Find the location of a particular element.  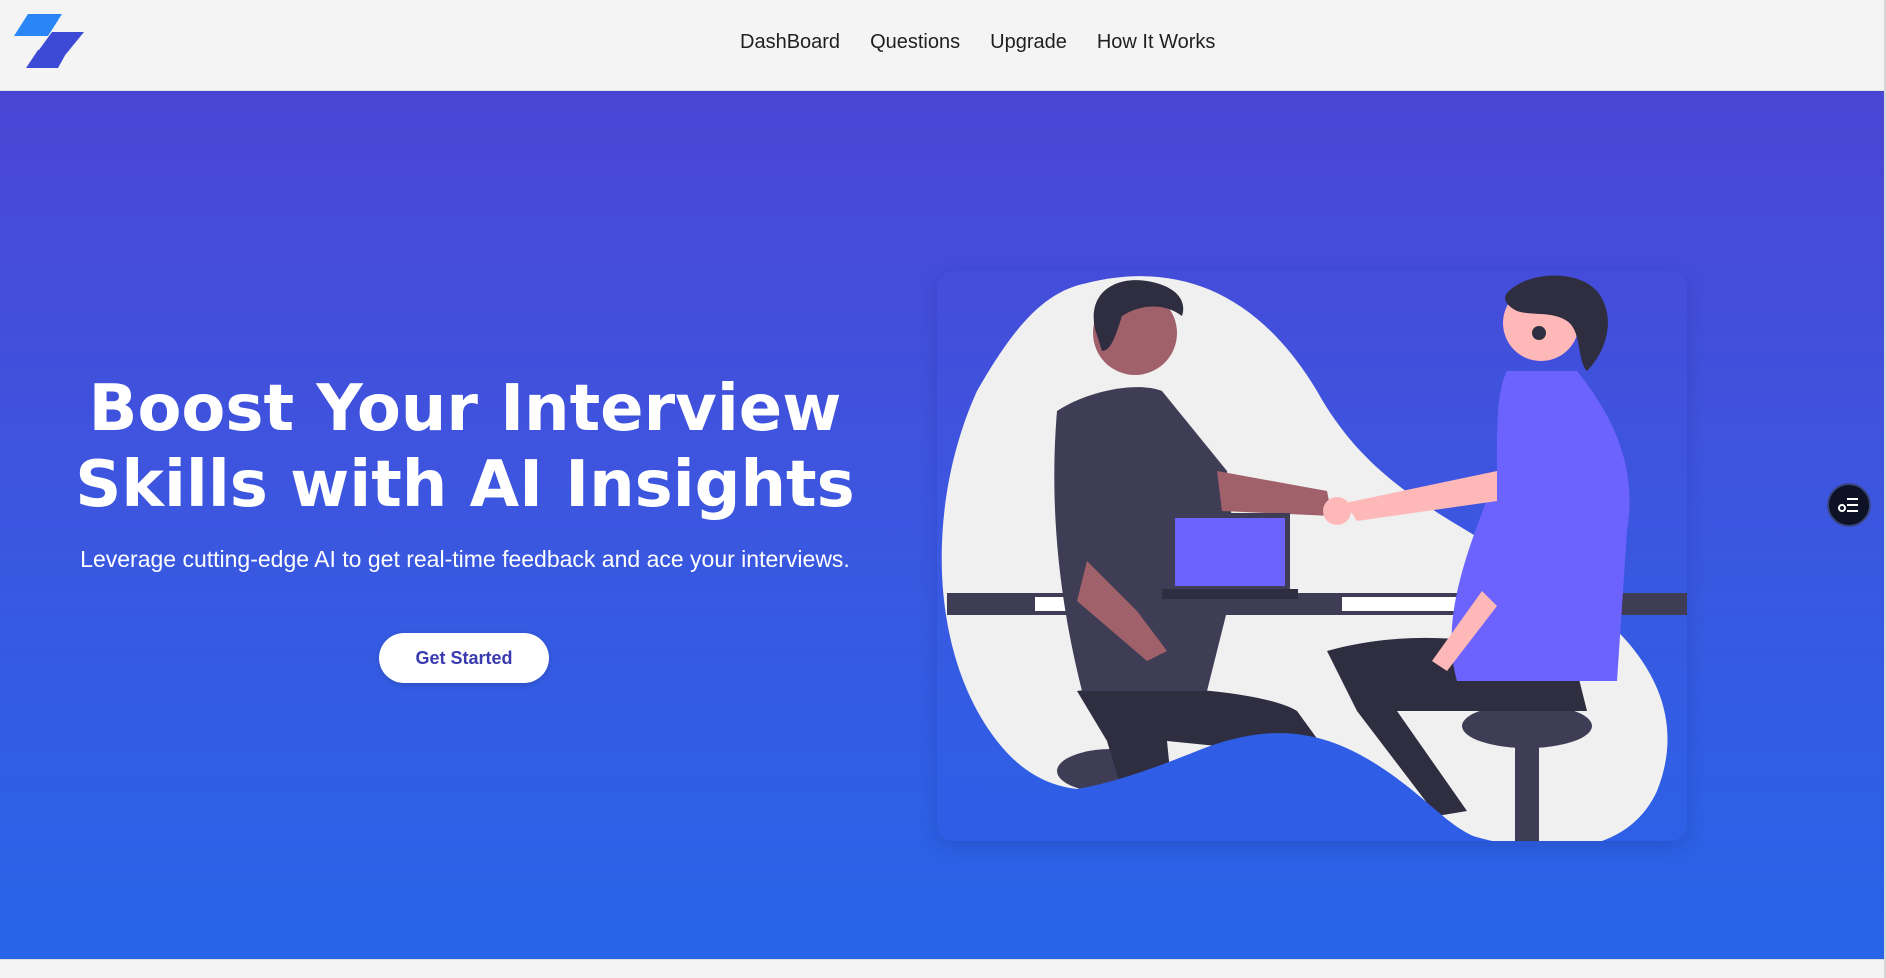

site-header: DashBoard Questions Upgrade How It Works is located at coordinates (942, 45).